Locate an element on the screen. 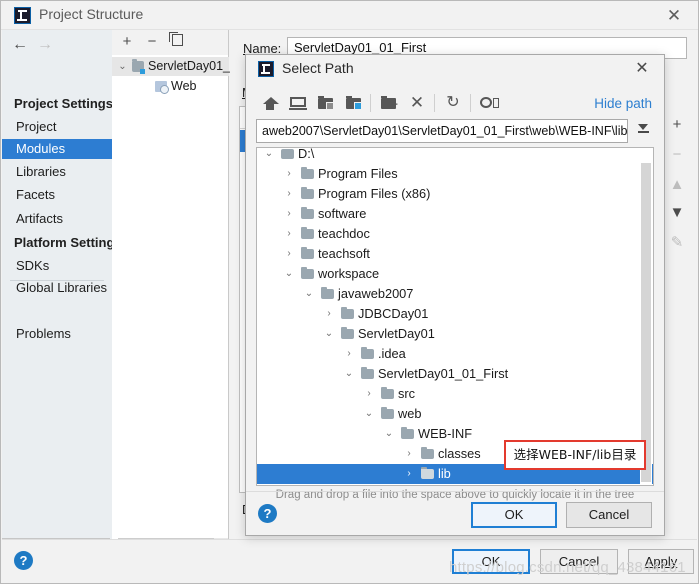  sidebar-group-project-settings: Project Settings is located at coordinates (63, 103).